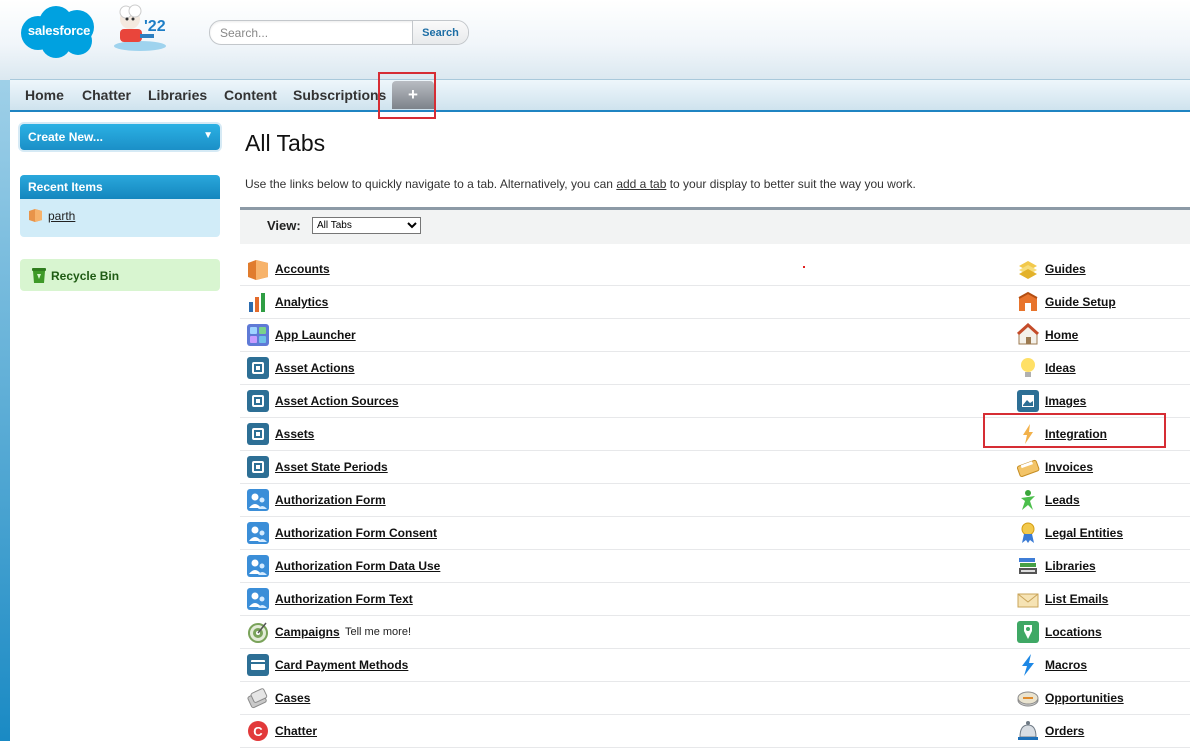 This screenshot has width=1190, height=748. I want to click on release-label: '22, so click(155, 26).